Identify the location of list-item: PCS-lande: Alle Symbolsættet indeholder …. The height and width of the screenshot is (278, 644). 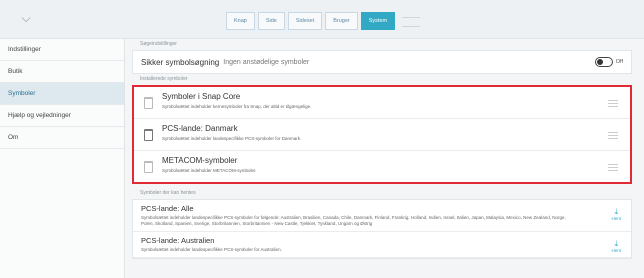
(382, 216).